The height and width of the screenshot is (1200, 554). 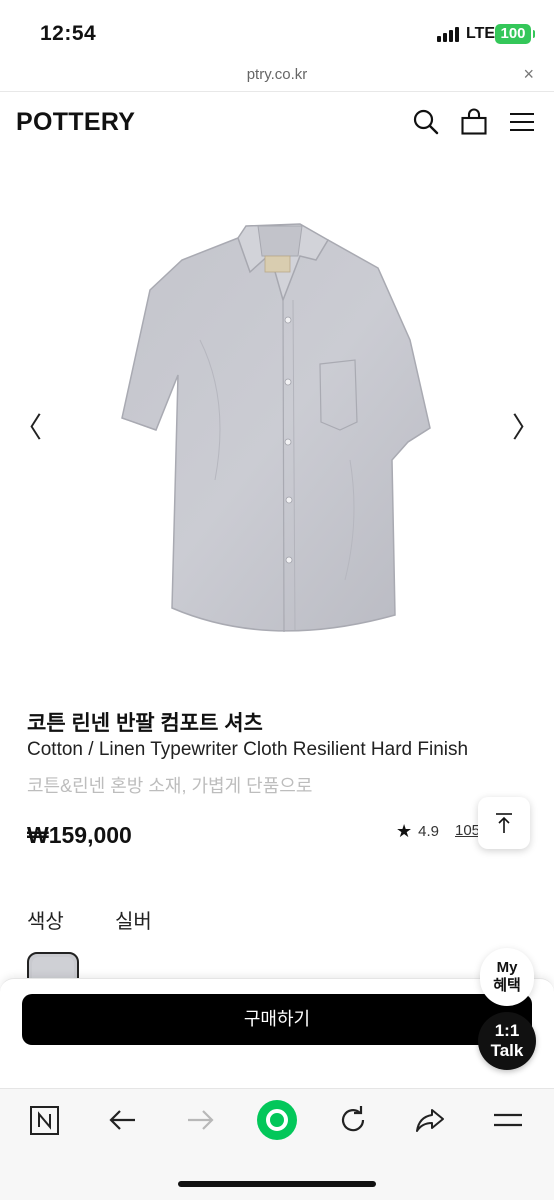 What do you see at coordinates (28, 428) in the screenshot?
I see `prev-image-button: 〈` at bounding box center [28, 428].